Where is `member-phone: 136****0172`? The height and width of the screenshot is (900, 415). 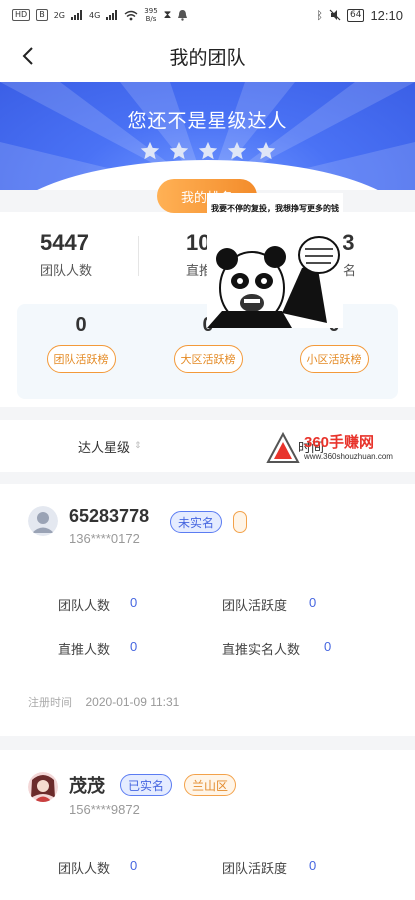
member-phone: 136****0172 is located at coordinates (104, 538).